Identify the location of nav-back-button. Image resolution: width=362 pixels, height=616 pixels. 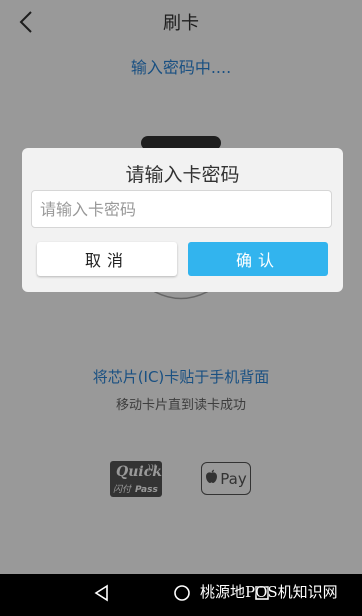
(102, 595).